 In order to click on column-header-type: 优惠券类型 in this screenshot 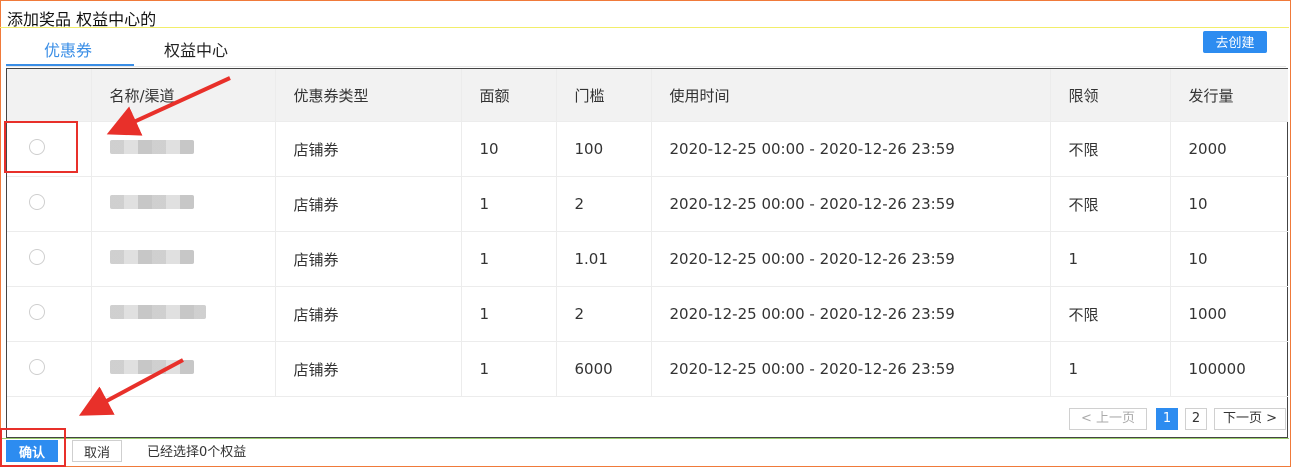, I will do `click(368, 95)`.